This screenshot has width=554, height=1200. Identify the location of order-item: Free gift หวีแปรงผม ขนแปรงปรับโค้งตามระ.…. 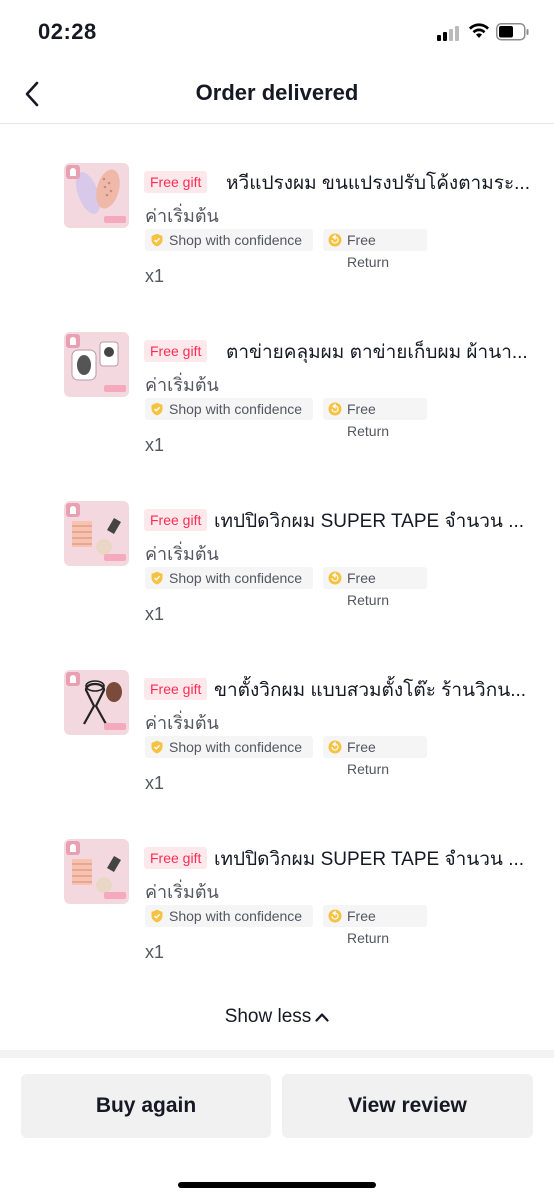
(277, 238).